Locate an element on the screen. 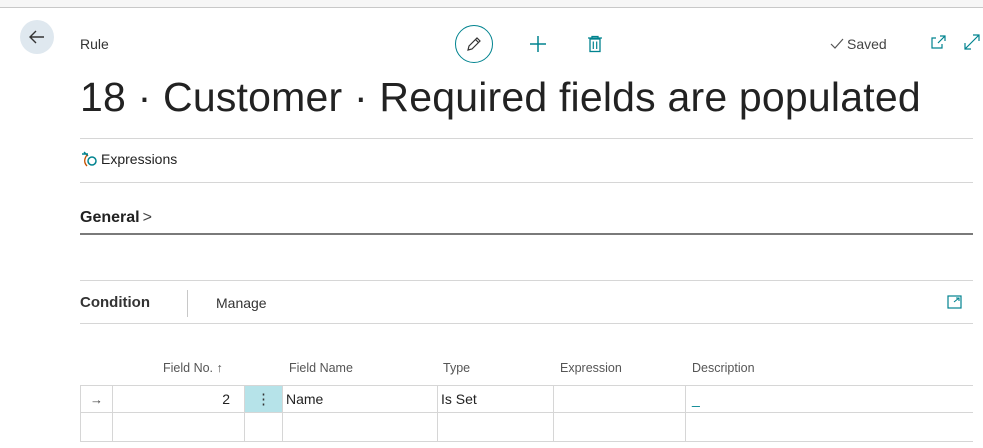 This screenshot has width=983, height=448. trash-icon is located at coordinates (595, 44).